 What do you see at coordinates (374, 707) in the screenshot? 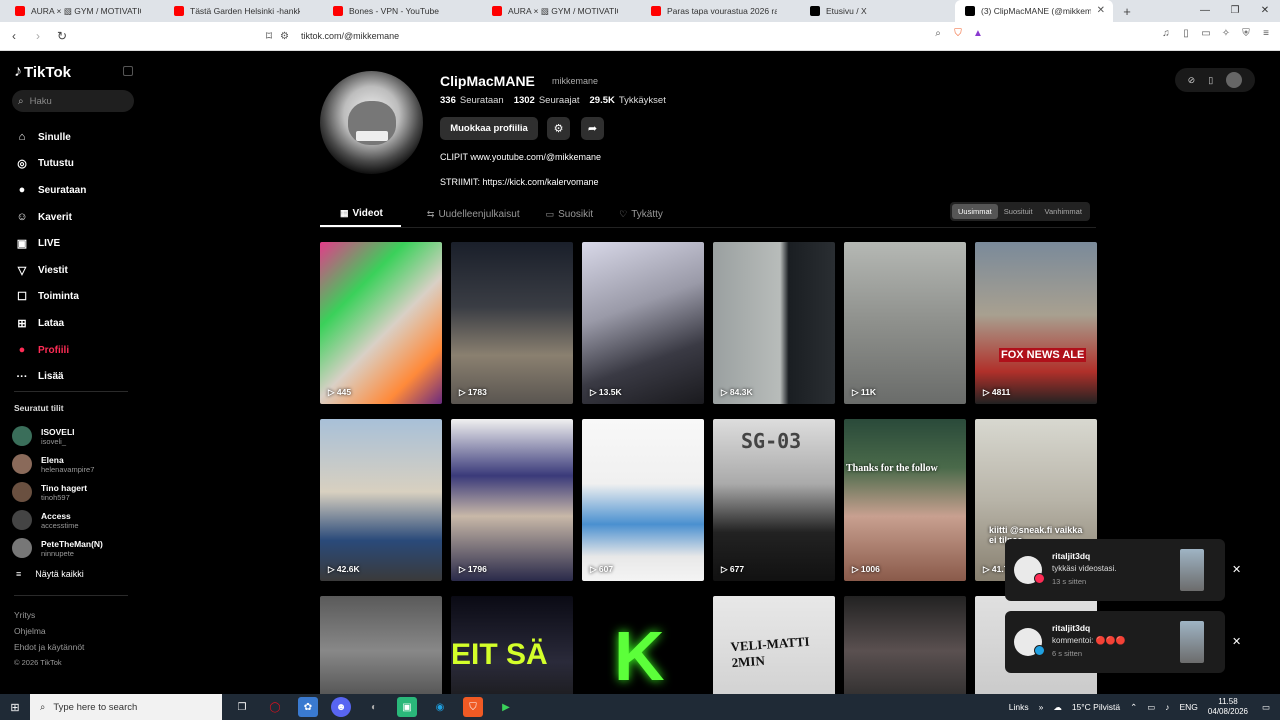
I see `app2-icon: ◐` at bounding box center [374, 707].